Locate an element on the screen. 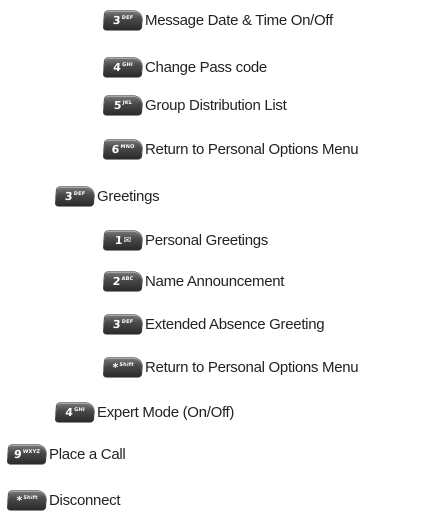 The image size is (421, 522). menu-item-group-distribution-list: 5 JKL Group Distribution List is located at coordinates (195, 105).